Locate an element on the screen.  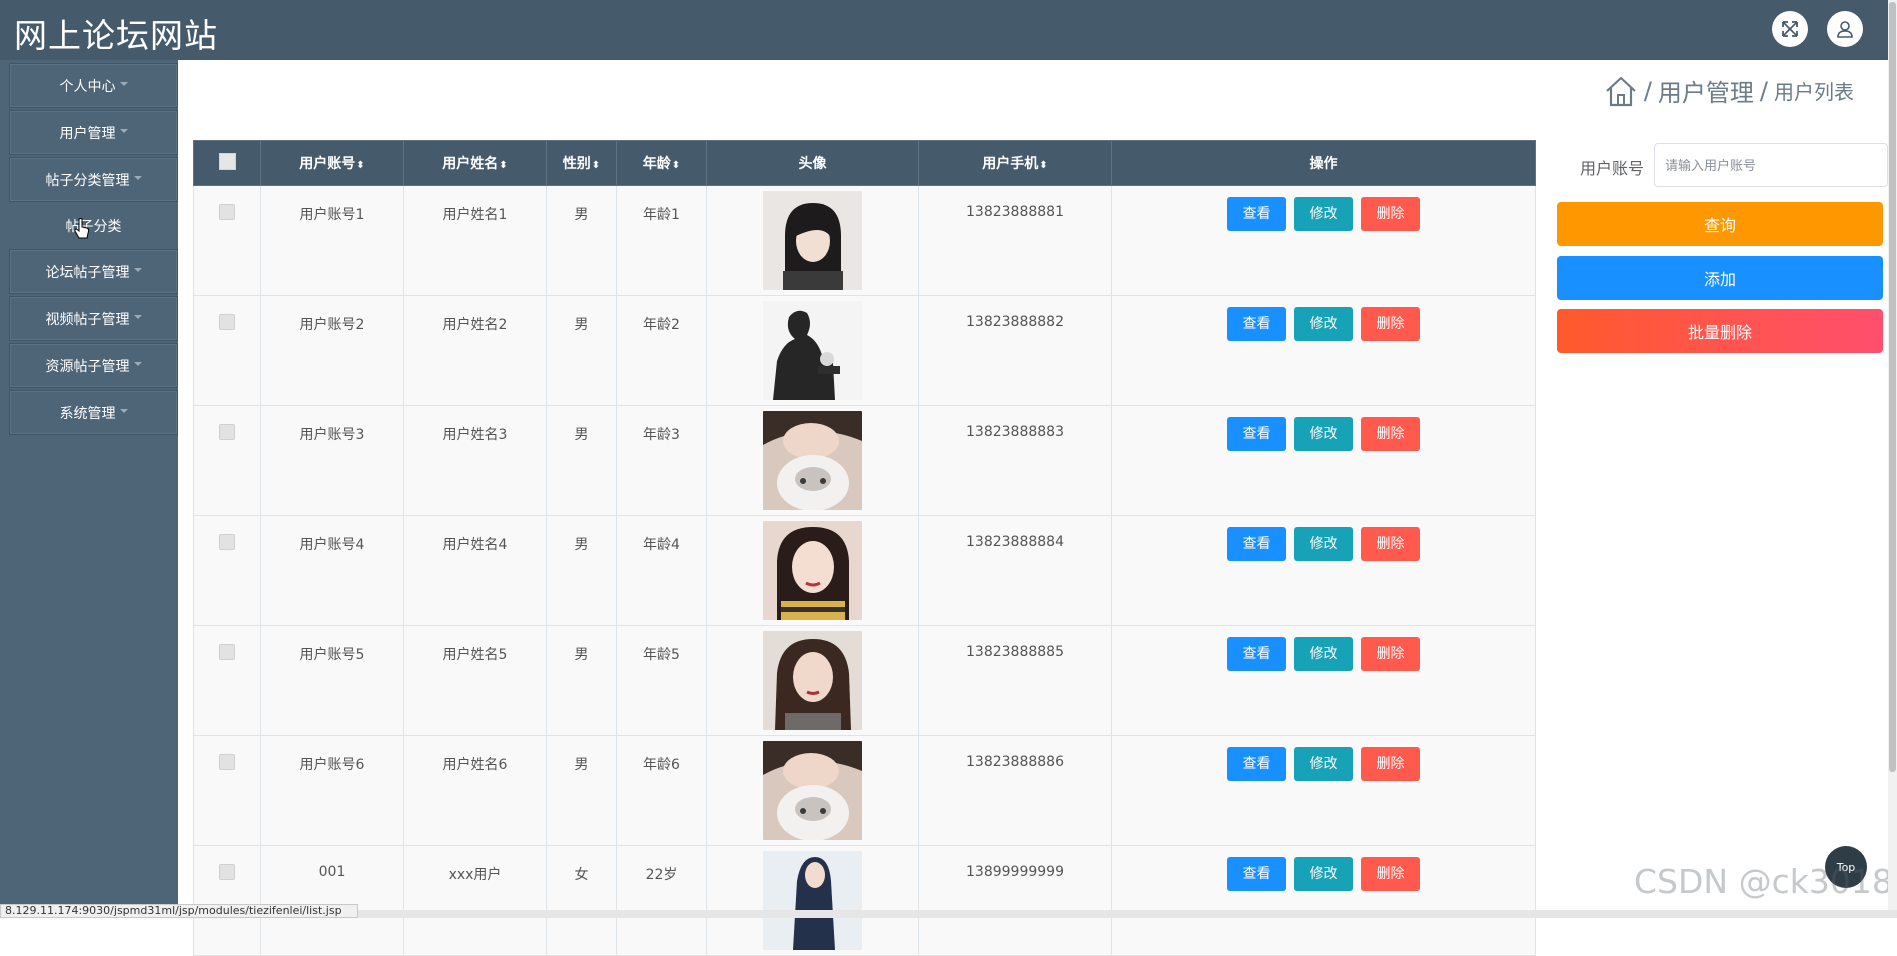
home-icon is located at coordinates (1621, 91).